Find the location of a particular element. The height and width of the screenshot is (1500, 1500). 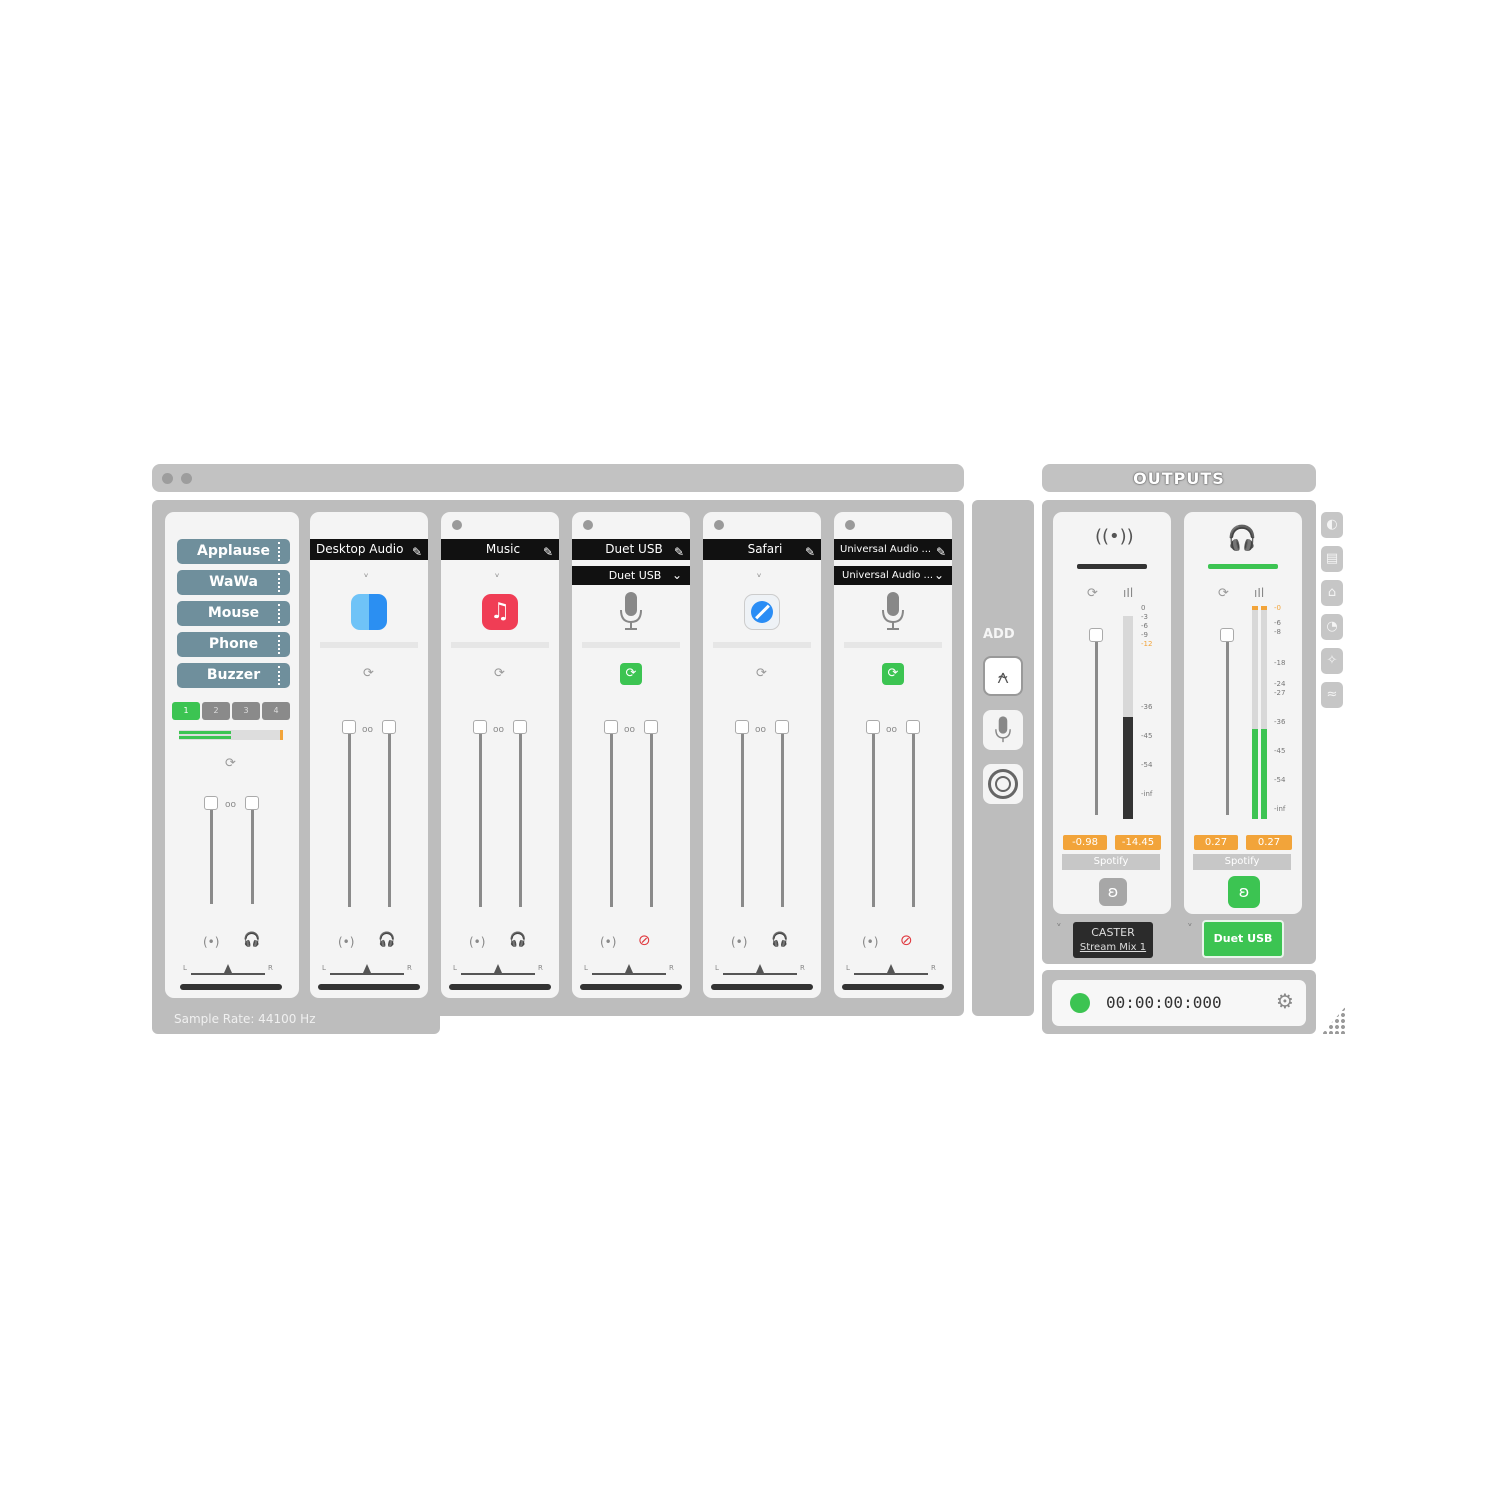

close-window-button is located at coordinates (167, 478).